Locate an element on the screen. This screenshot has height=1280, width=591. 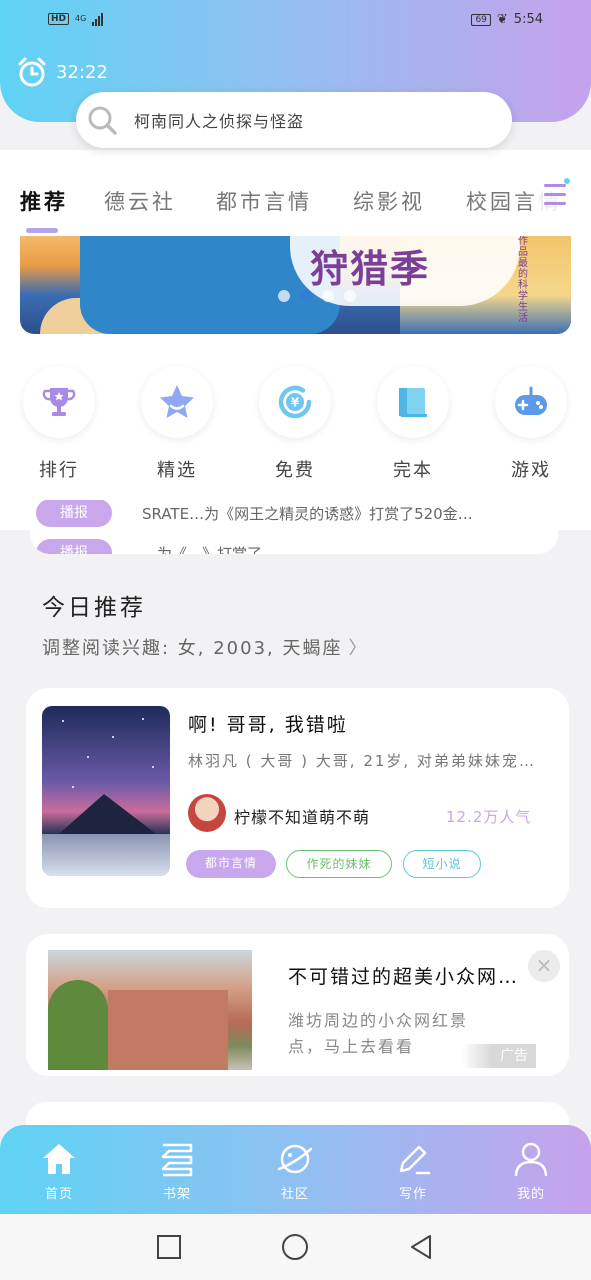
popularity-count: 12.2万人气 is located at coordinates (489, 817).